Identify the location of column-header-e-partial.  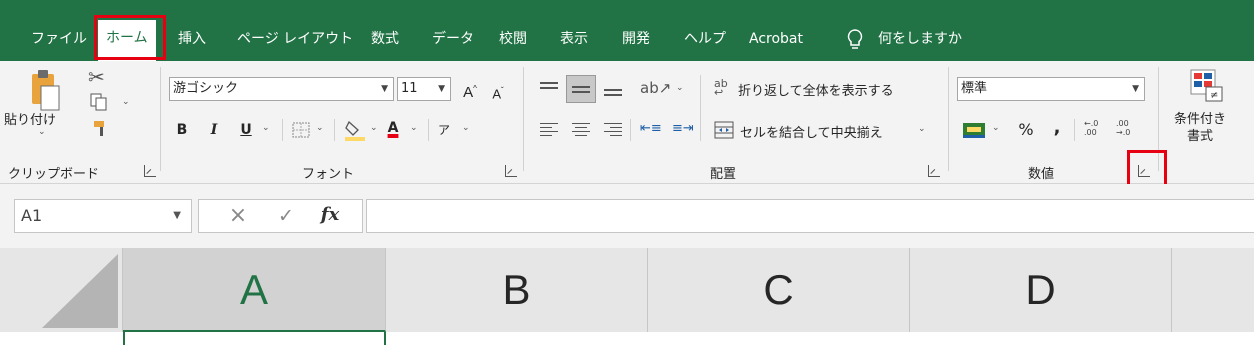
(1213, 290).